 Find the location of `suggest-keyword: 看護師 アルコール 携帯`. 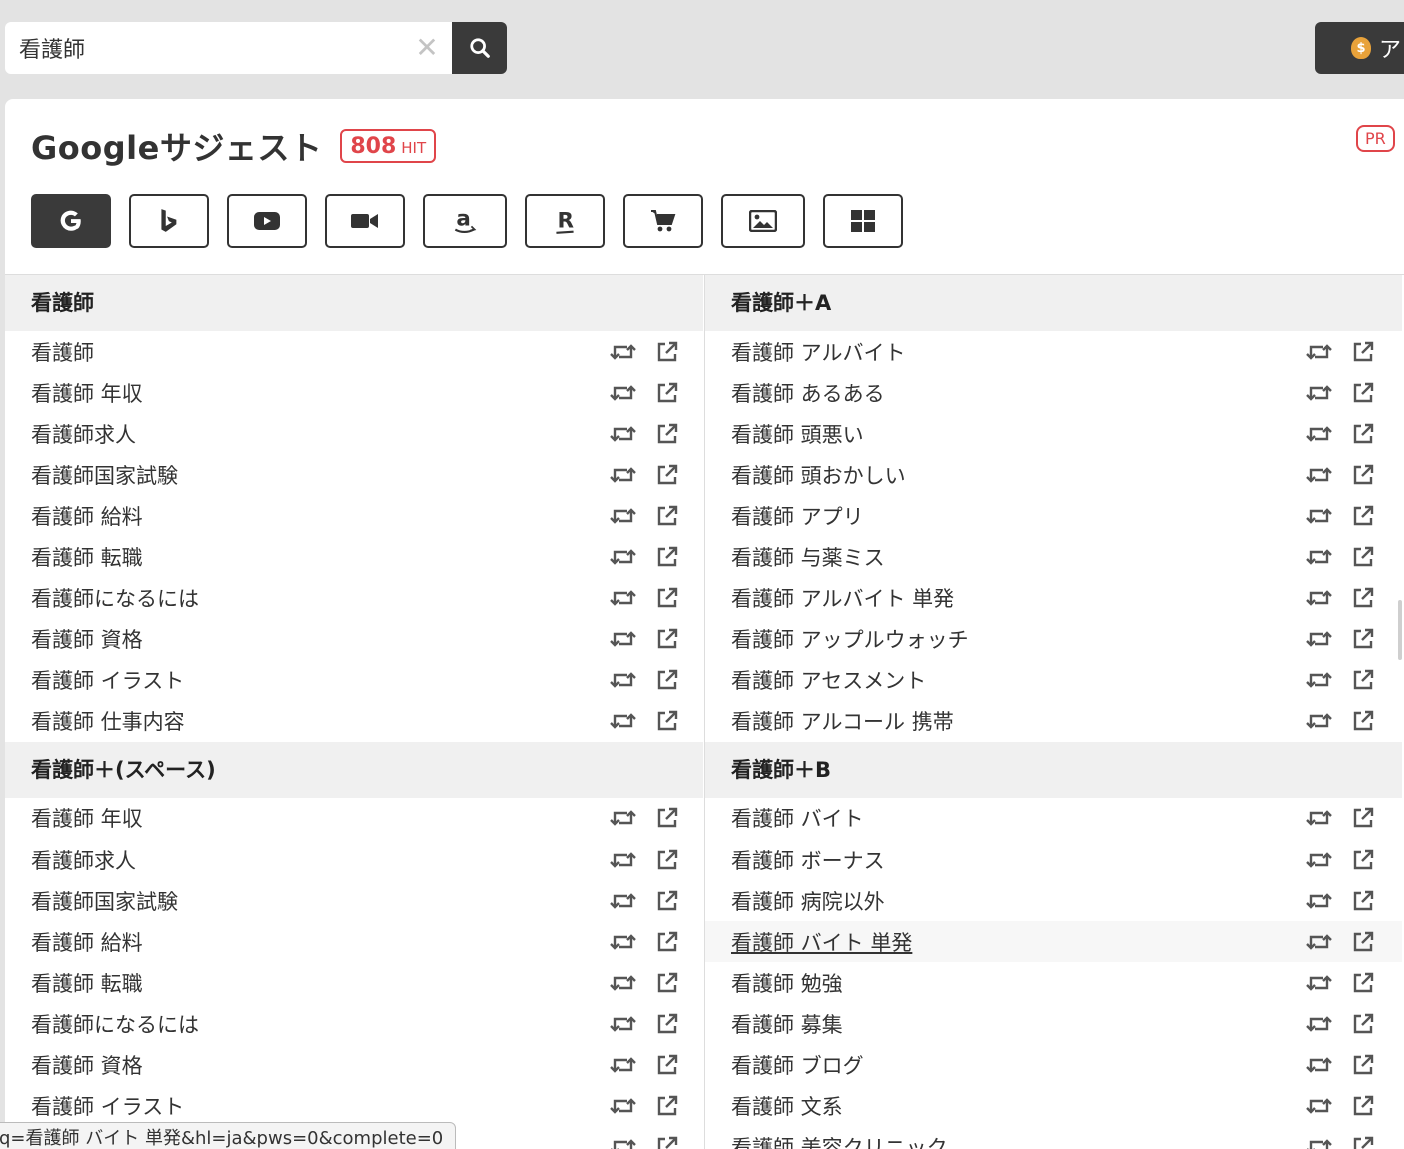

suggest-keyword: 看護師 アルコール 携帯 is located at coordinates (1066, 721).